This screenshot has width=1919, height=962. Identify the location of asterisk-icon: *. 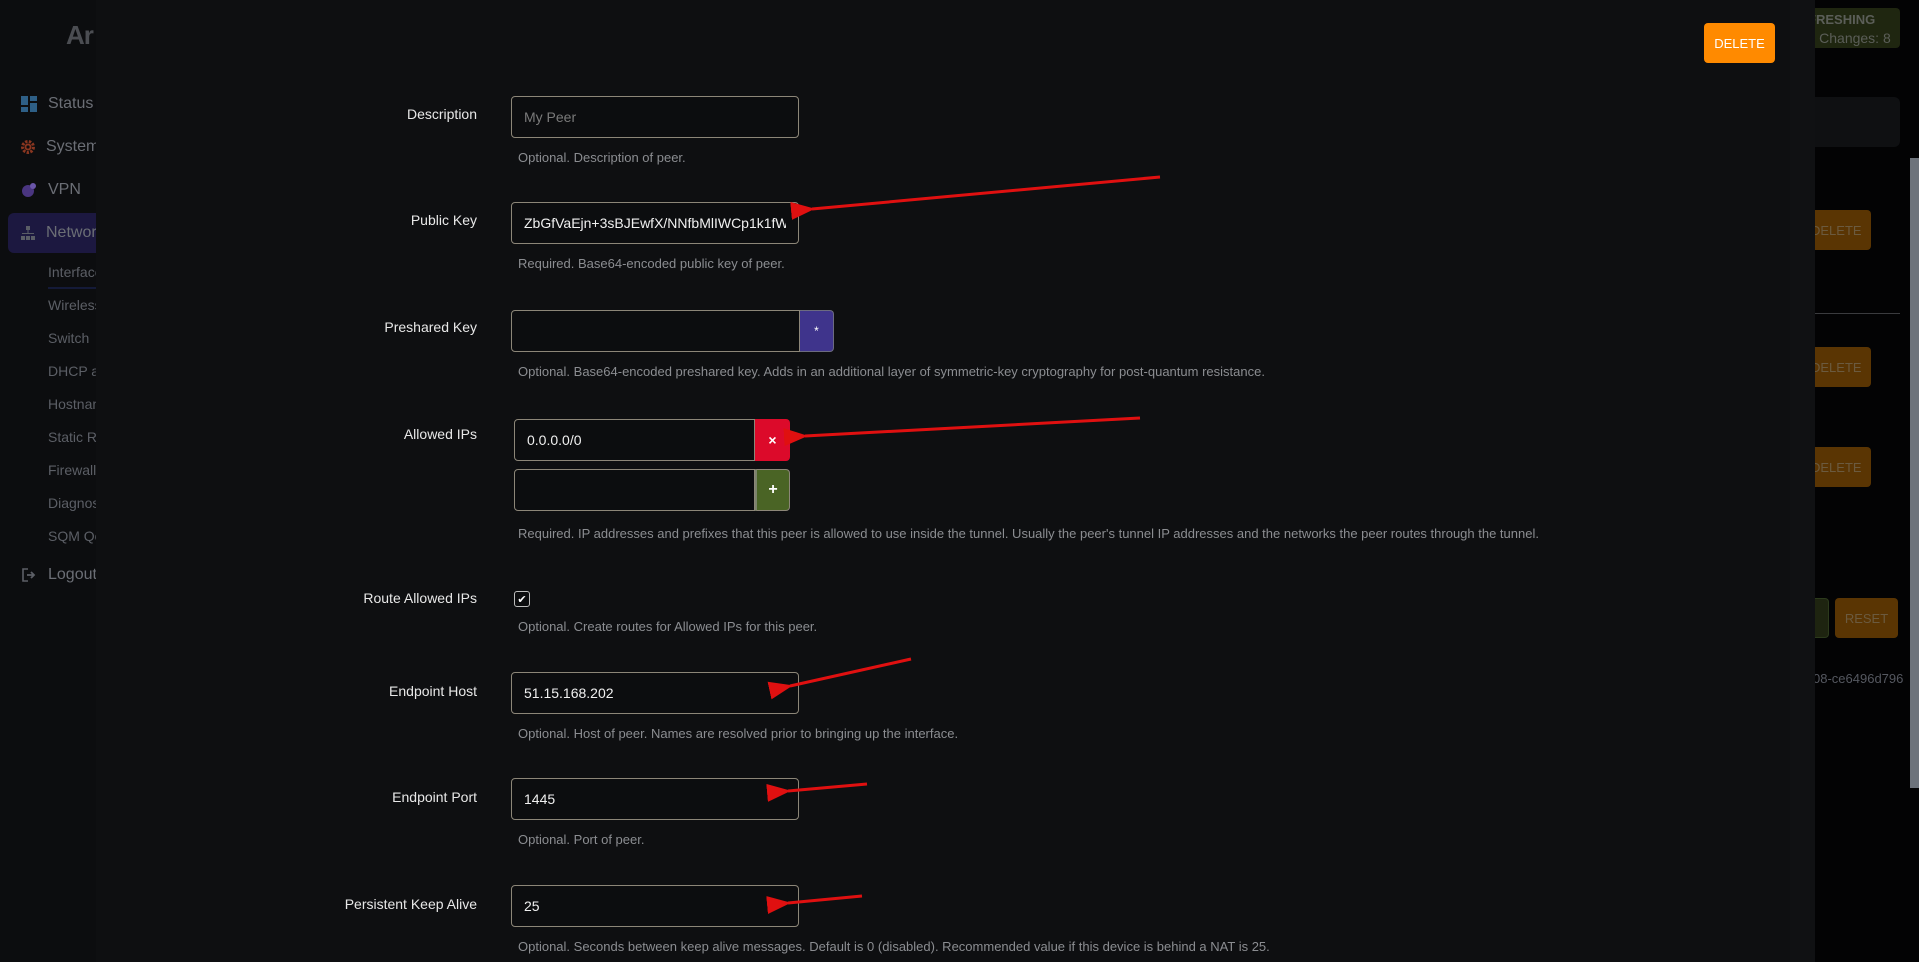
(816, 331).